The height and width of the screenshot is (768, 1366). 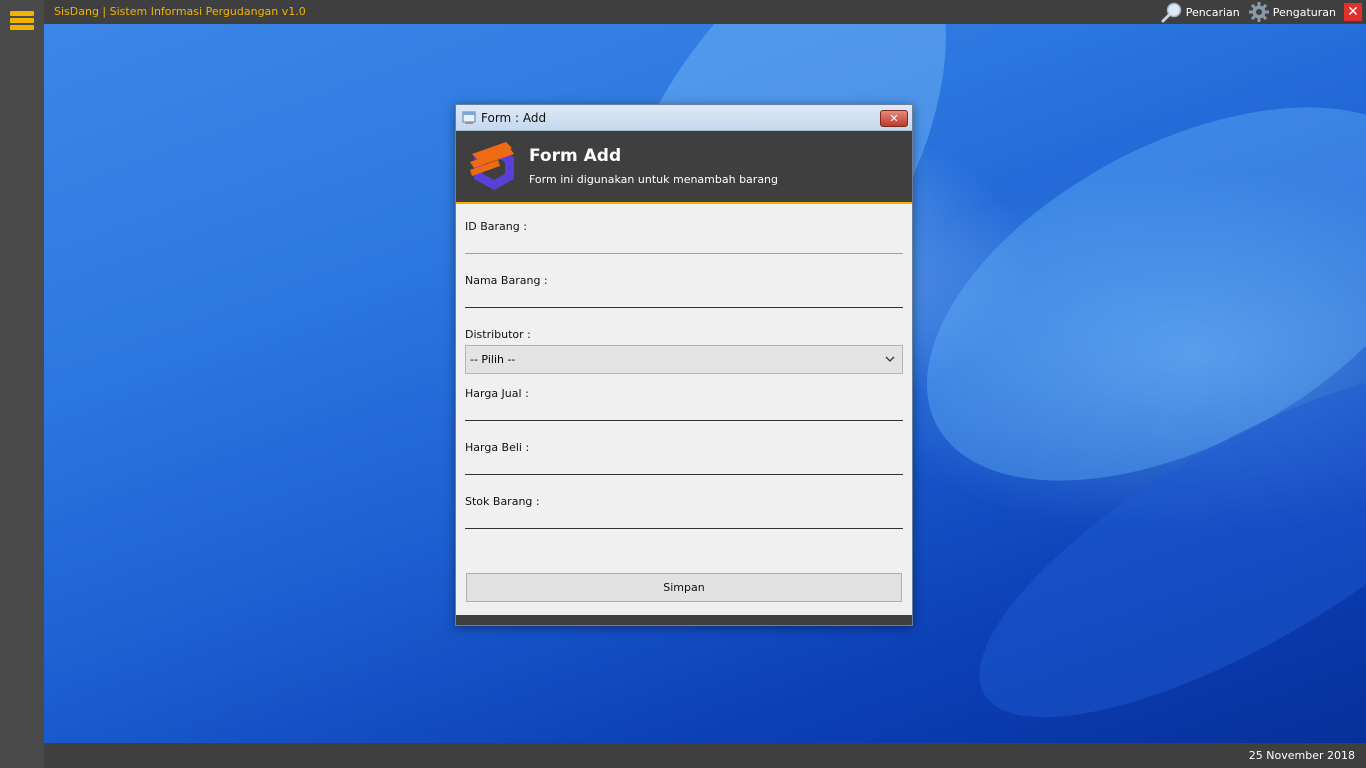 What do you see at coordinates (684, 461) in the screenshot?
I see `harga-beli-input` at bounding box center [684, 461].